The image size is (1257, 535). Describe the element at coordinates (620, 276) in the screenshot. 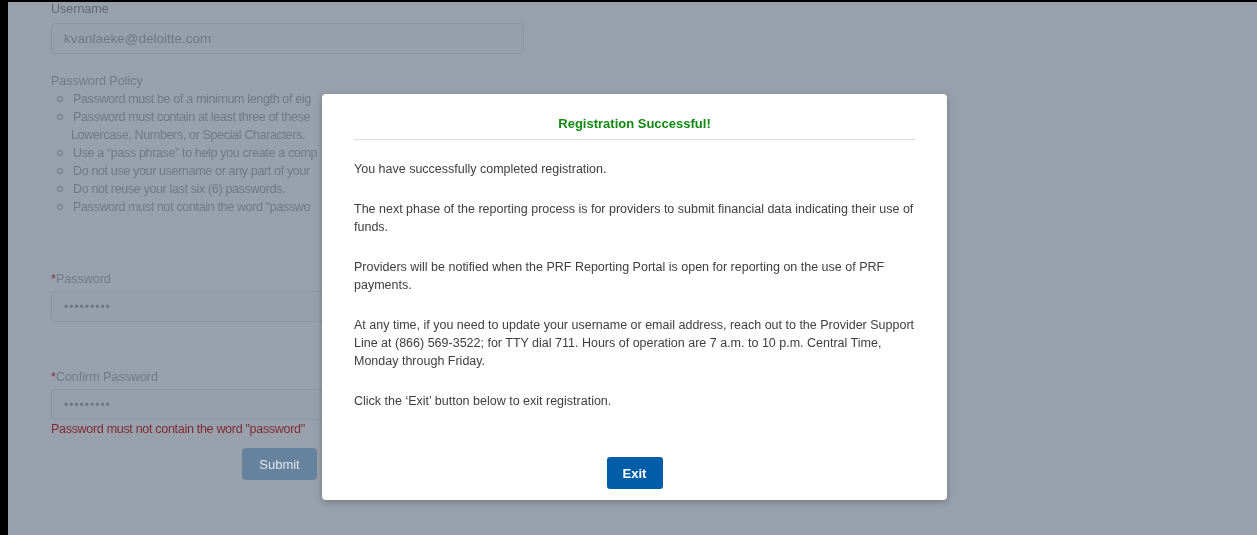

I see `paragraph: Providers will be notified when the PRF Reporting Portal is open for reporting on the use of PRF payments.` at that location.